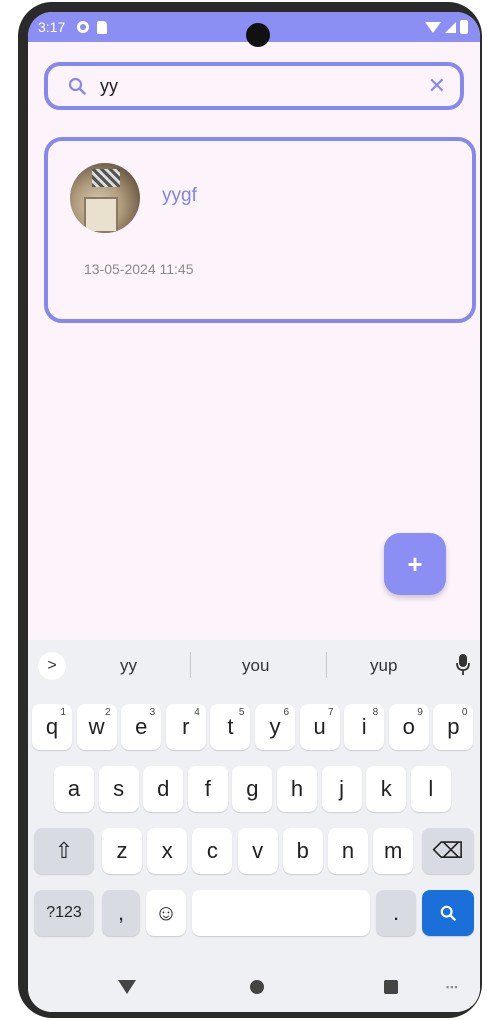 Image resolution: width=489 pixels, height=1020 pixels. Describe the element at coordinates (433, 27) in the screenshot. I see `wifi-icon` at that location.